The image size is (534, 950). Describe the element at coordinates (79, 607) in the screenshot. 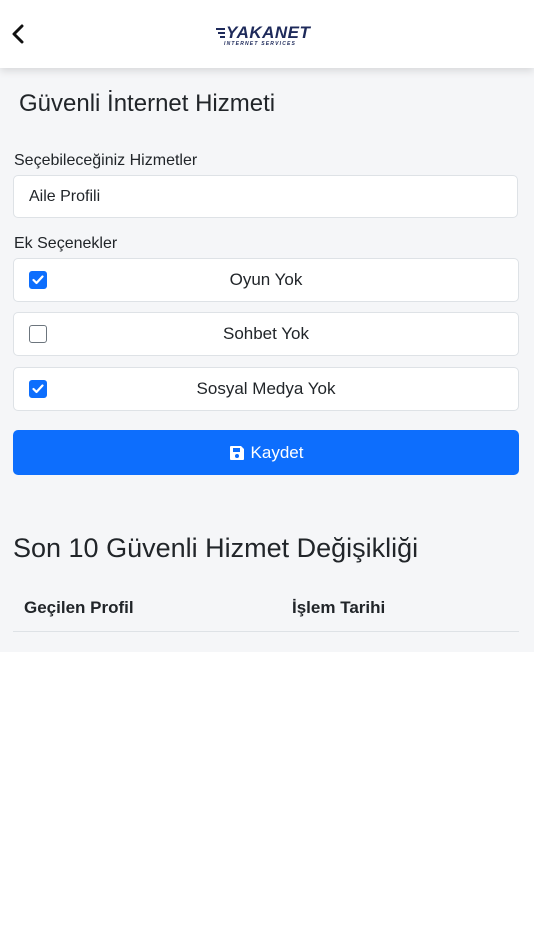

I see `column-header-profile: Geçilen Profil` at that location.